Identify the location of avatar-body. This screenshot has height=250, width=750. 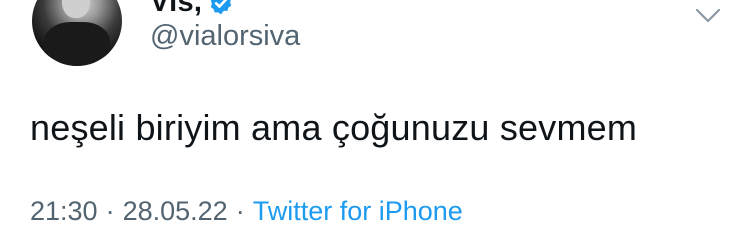
(77, 44).